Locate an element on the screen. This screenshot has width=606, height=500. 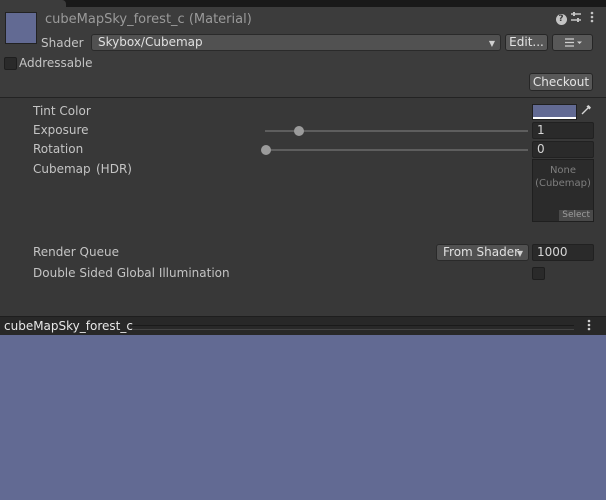
material-title: cubeMapSky_forest_c (Material) is located at coordinates (148, 19).